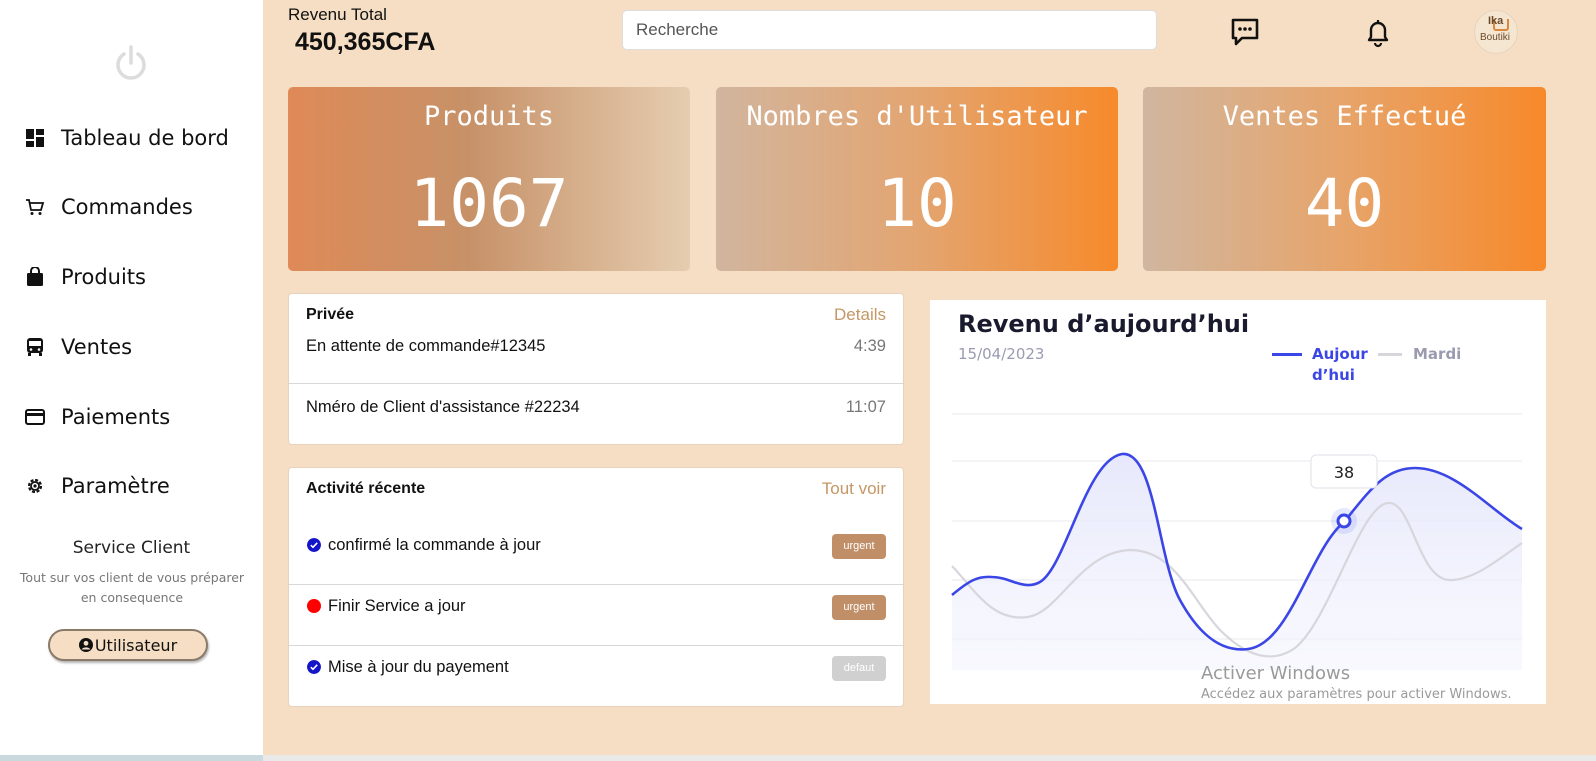  Describe the element at coordinates (1344, 116) in the screenshot. I see `stat-title: Ventes Effectué` at that location.